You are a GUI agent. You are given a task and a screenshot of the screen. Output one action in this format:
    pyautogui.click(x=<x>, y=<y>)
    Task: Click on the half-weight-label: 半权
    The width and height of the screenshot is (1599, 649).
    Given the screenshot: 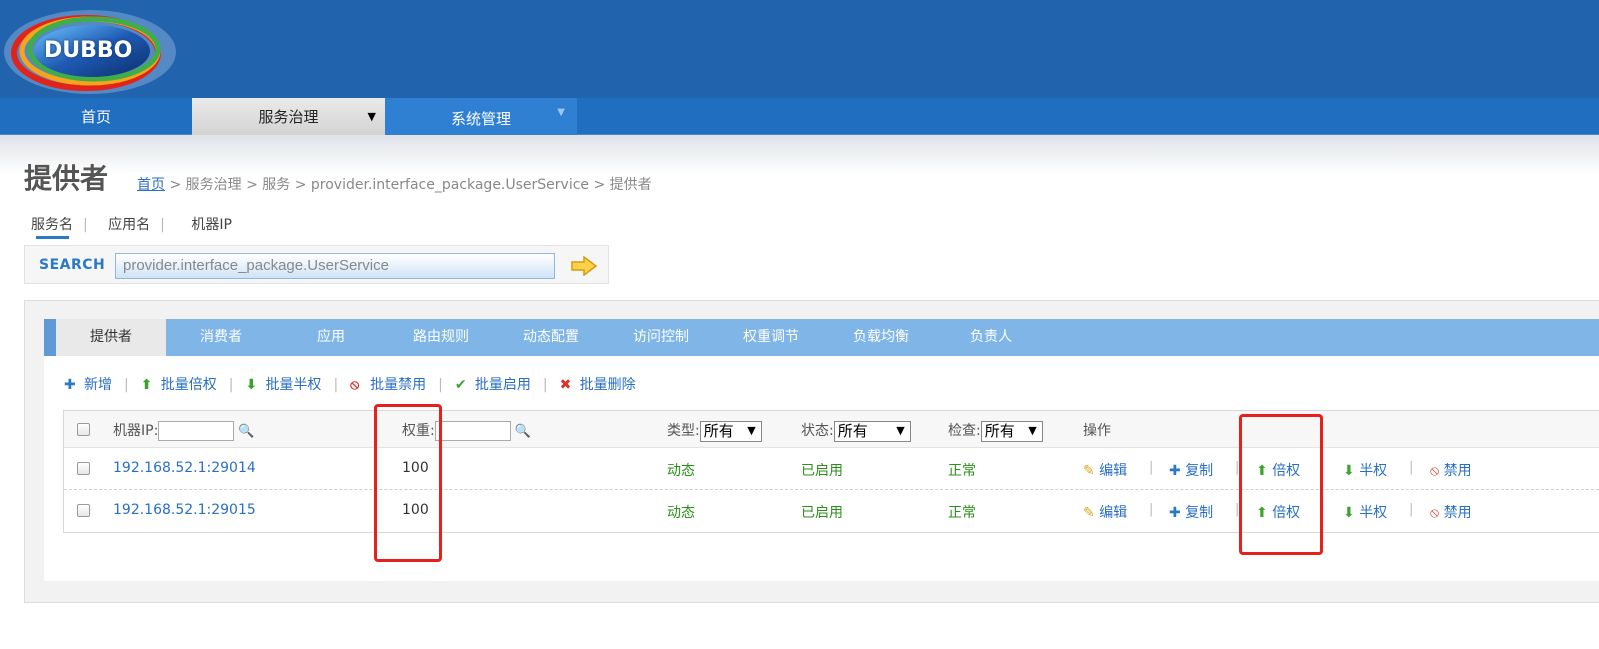 What is the action you would take?
    pyautogui.click(x=1373, y=513)
    